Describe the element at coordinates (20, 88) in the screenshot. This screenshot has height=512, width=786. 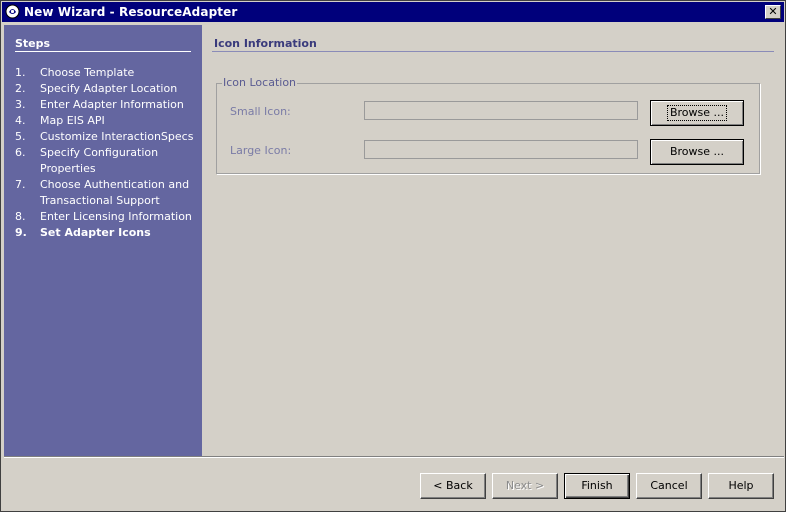
I see `step-number: 2.` at that location.